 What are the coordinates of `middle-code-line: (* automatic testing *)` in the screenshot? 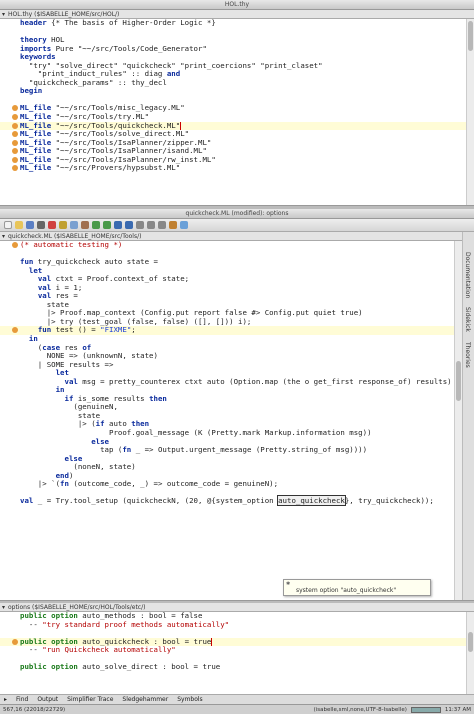 It's located at (227, 245).